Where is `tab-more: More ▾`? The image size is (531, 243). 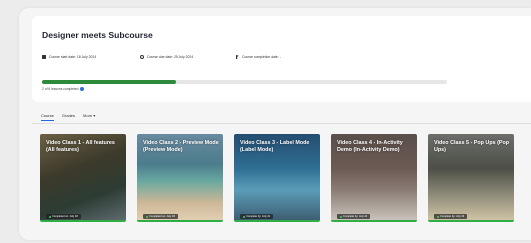 tab-more: More ▾ is located at coordinates (89, 117).